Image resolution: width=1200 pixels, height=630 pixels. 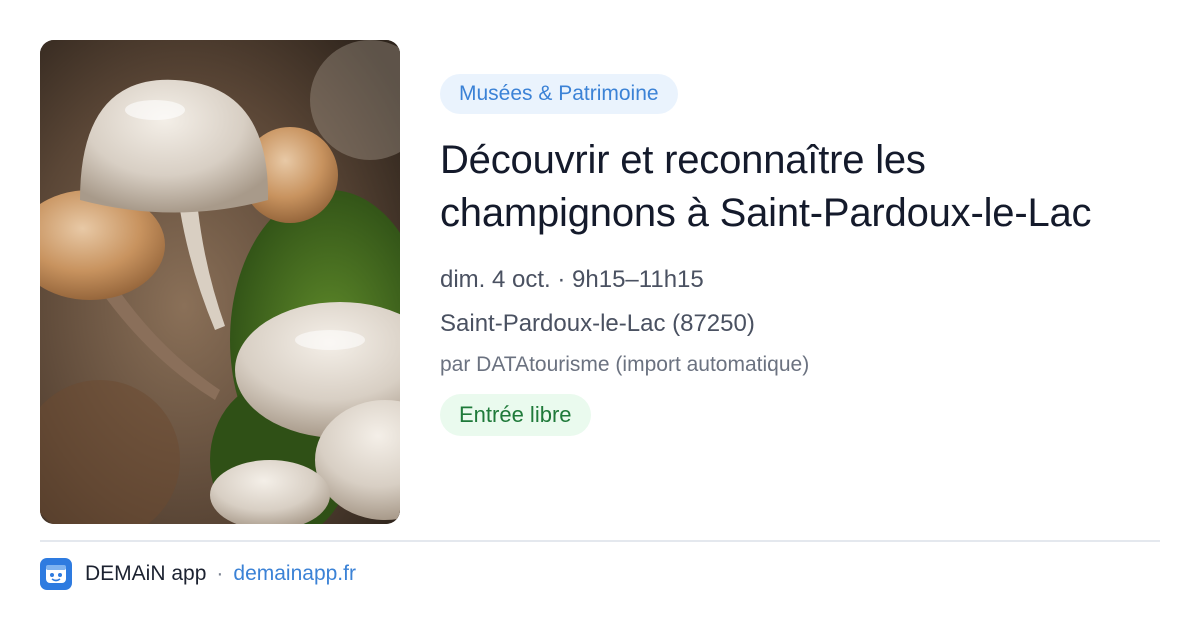 What do you see at coordinates (572, 279) in the screenshot?
I see `event-datetime: dim. 4 oct. · 9h15–11h15` at bounding box center [572, 279].